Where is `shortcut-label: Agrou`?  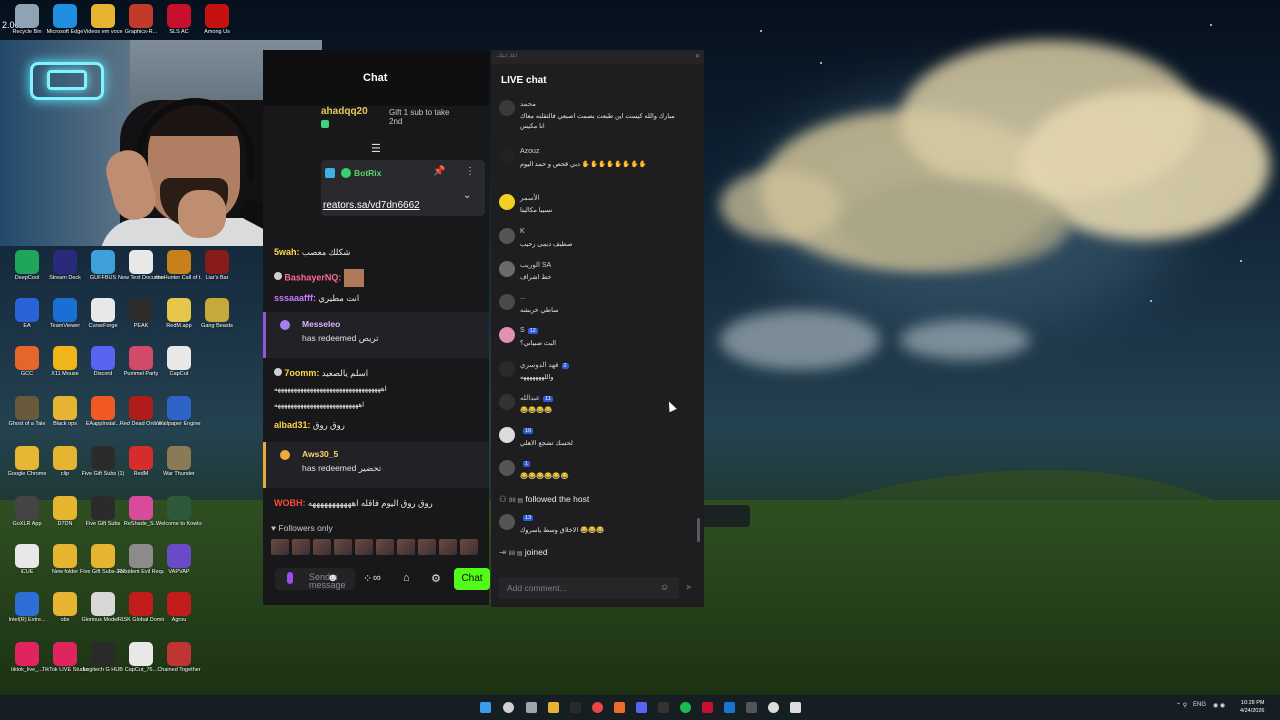 shortcut-label: Agrou is located at coordinates (179, 620).